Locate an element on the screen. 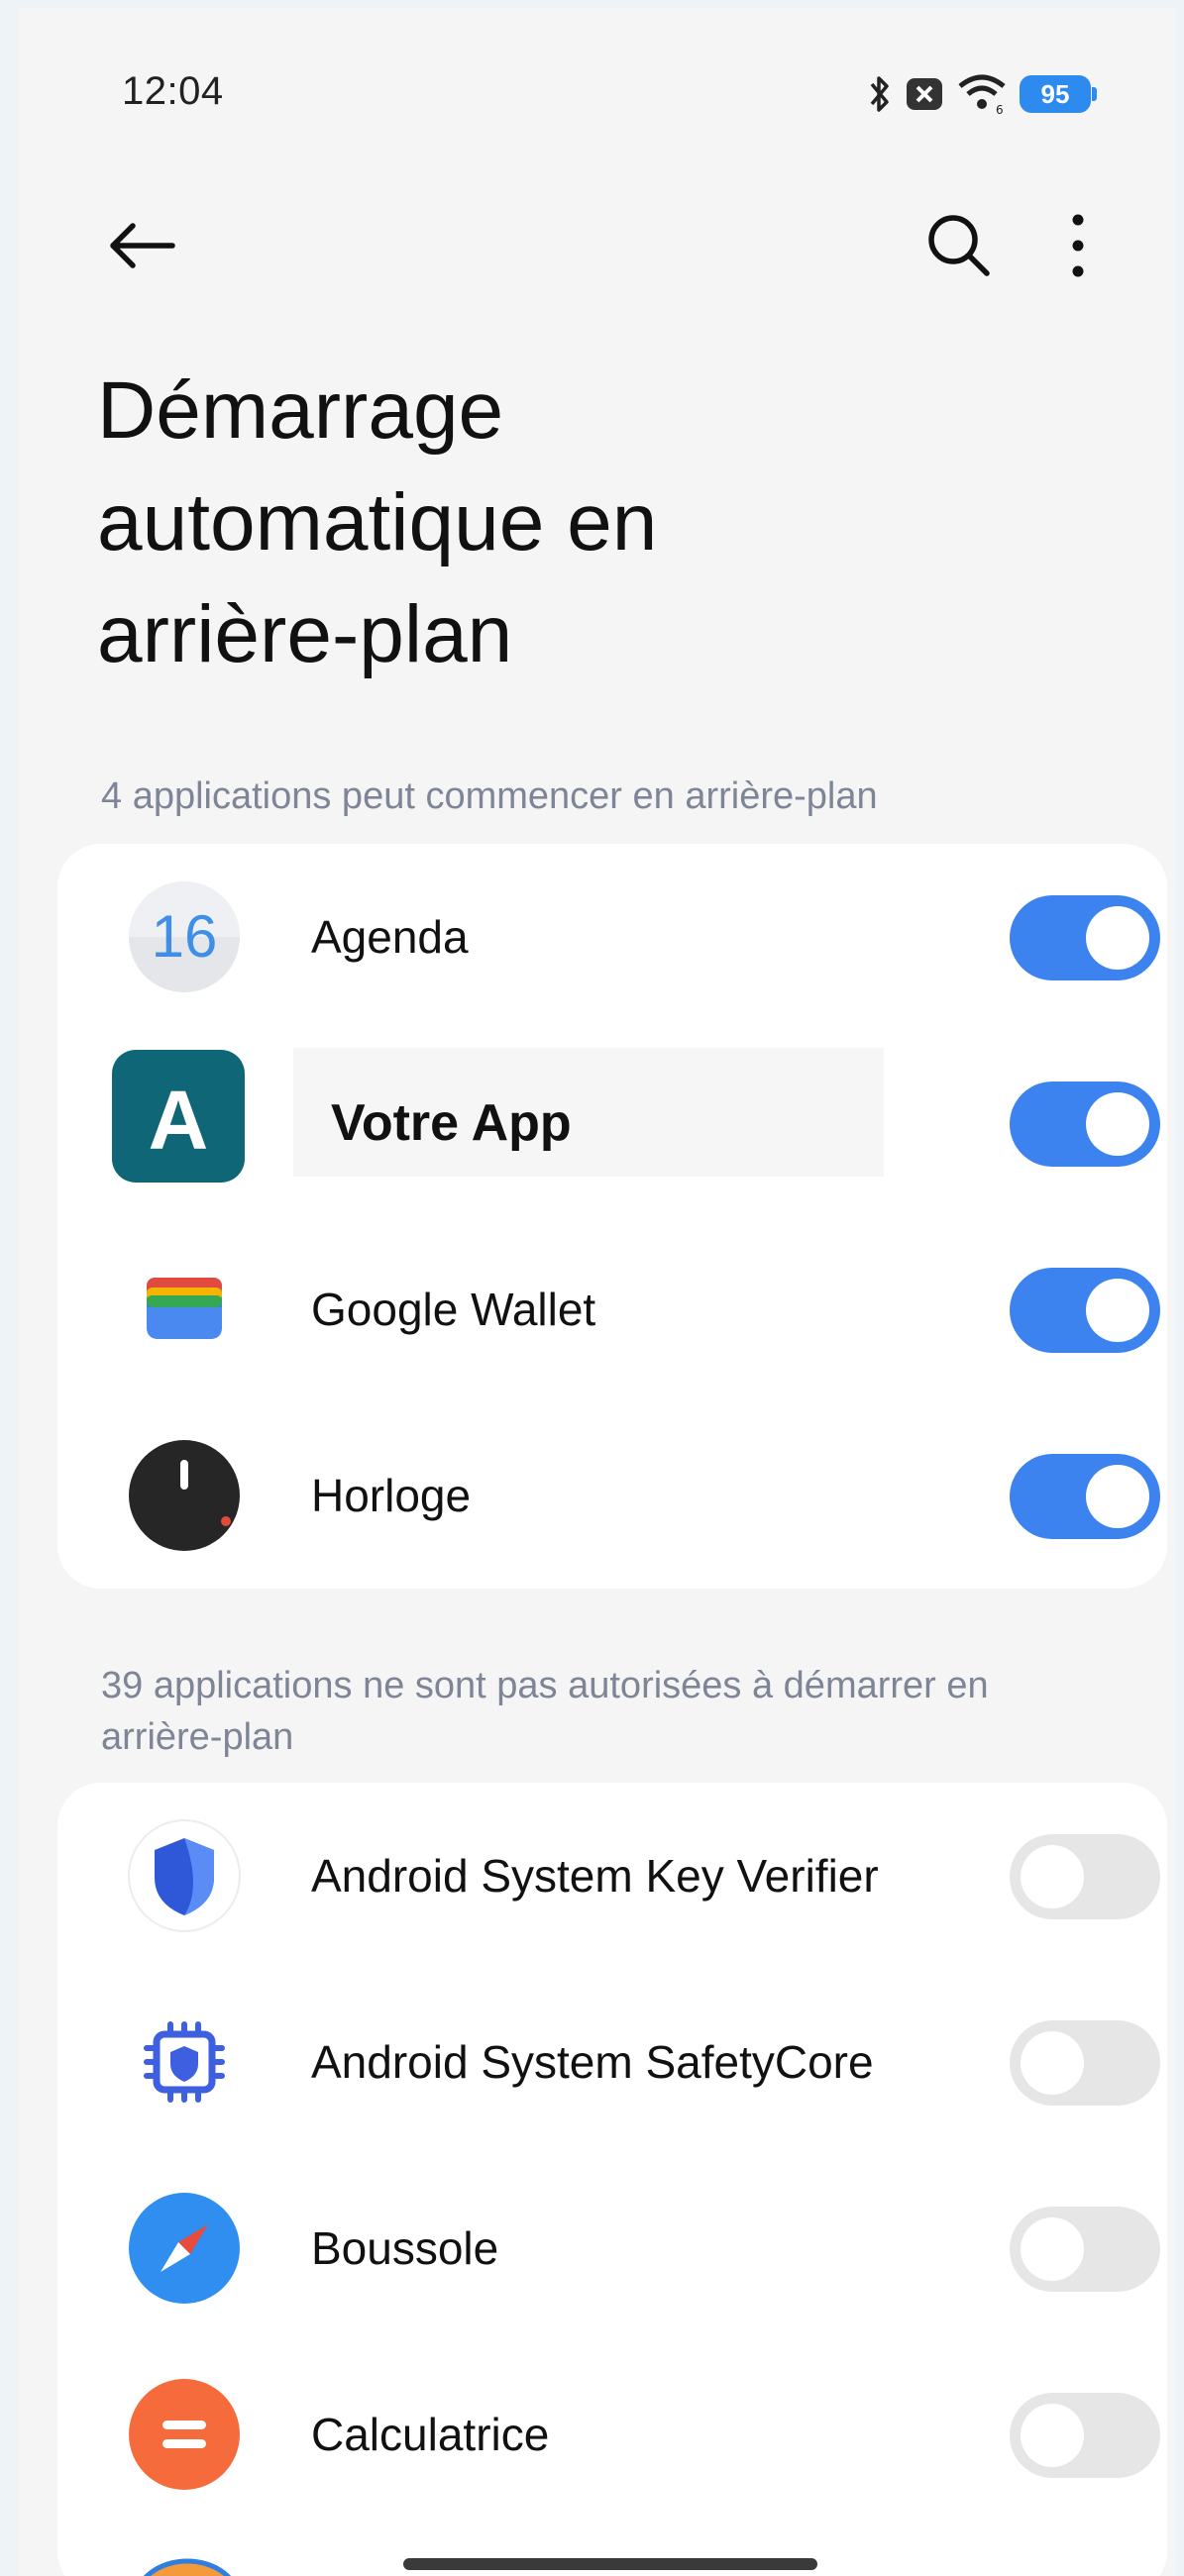 The height and width of the screenshot is (2576, 1184). more-options-button is located at coordinates (1078, 245).